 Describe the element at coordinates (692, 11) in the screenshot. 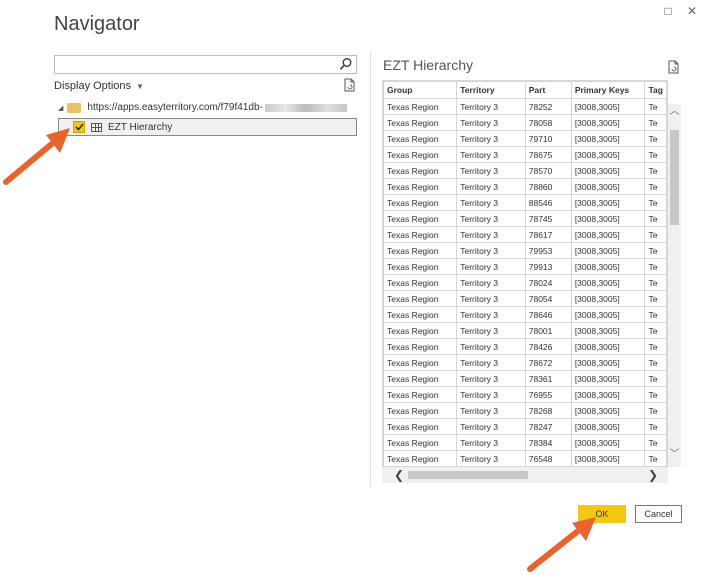

I see `close-icon: ✕` at that location.